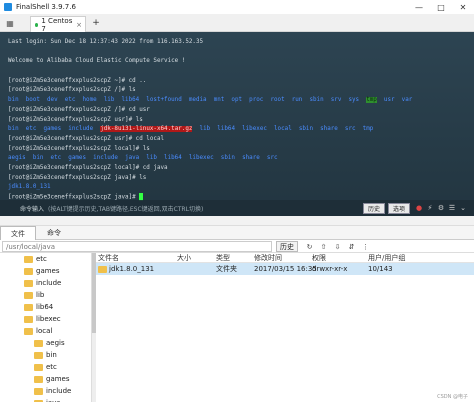 The height and width of the screenshot is (402, 474). I want to click on settings-icon: ⚙, so click(441, 208).